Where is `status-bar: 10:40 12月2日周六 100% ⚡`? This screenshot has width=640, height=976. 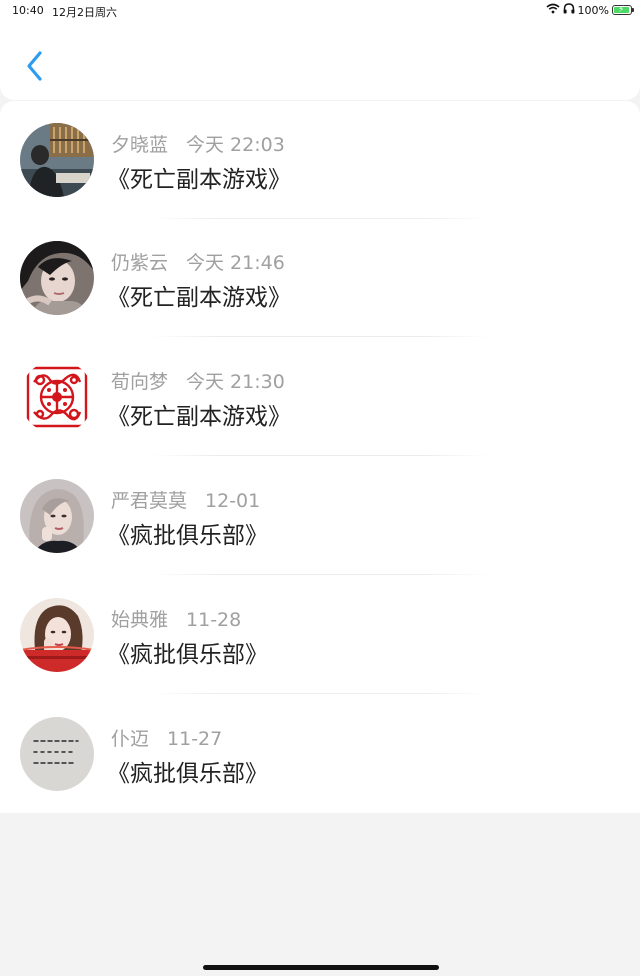 status-bar: 10:40 12月2日周六 100% ⚡ is located at coordinates (320, 11).